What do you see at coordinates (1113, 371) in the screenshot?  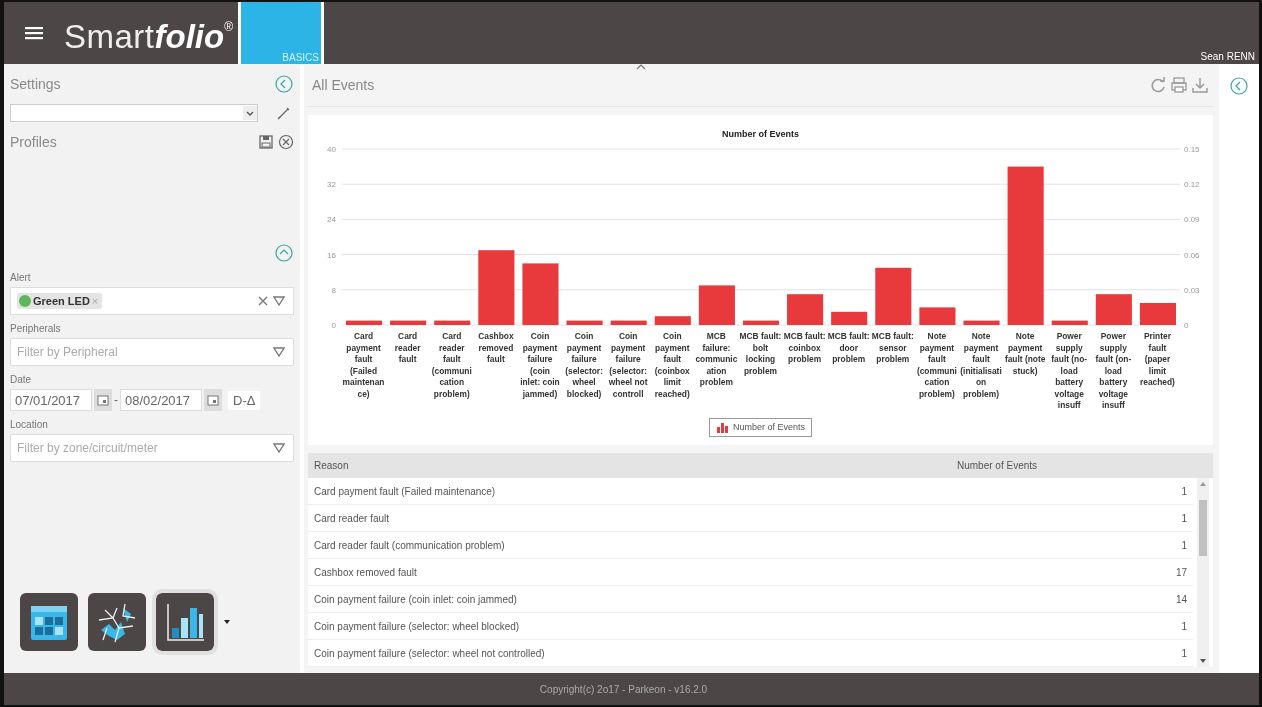 I see `category-label: Power supply fault (on-load battery voltage insuff` at bounding box center [1113, 371].